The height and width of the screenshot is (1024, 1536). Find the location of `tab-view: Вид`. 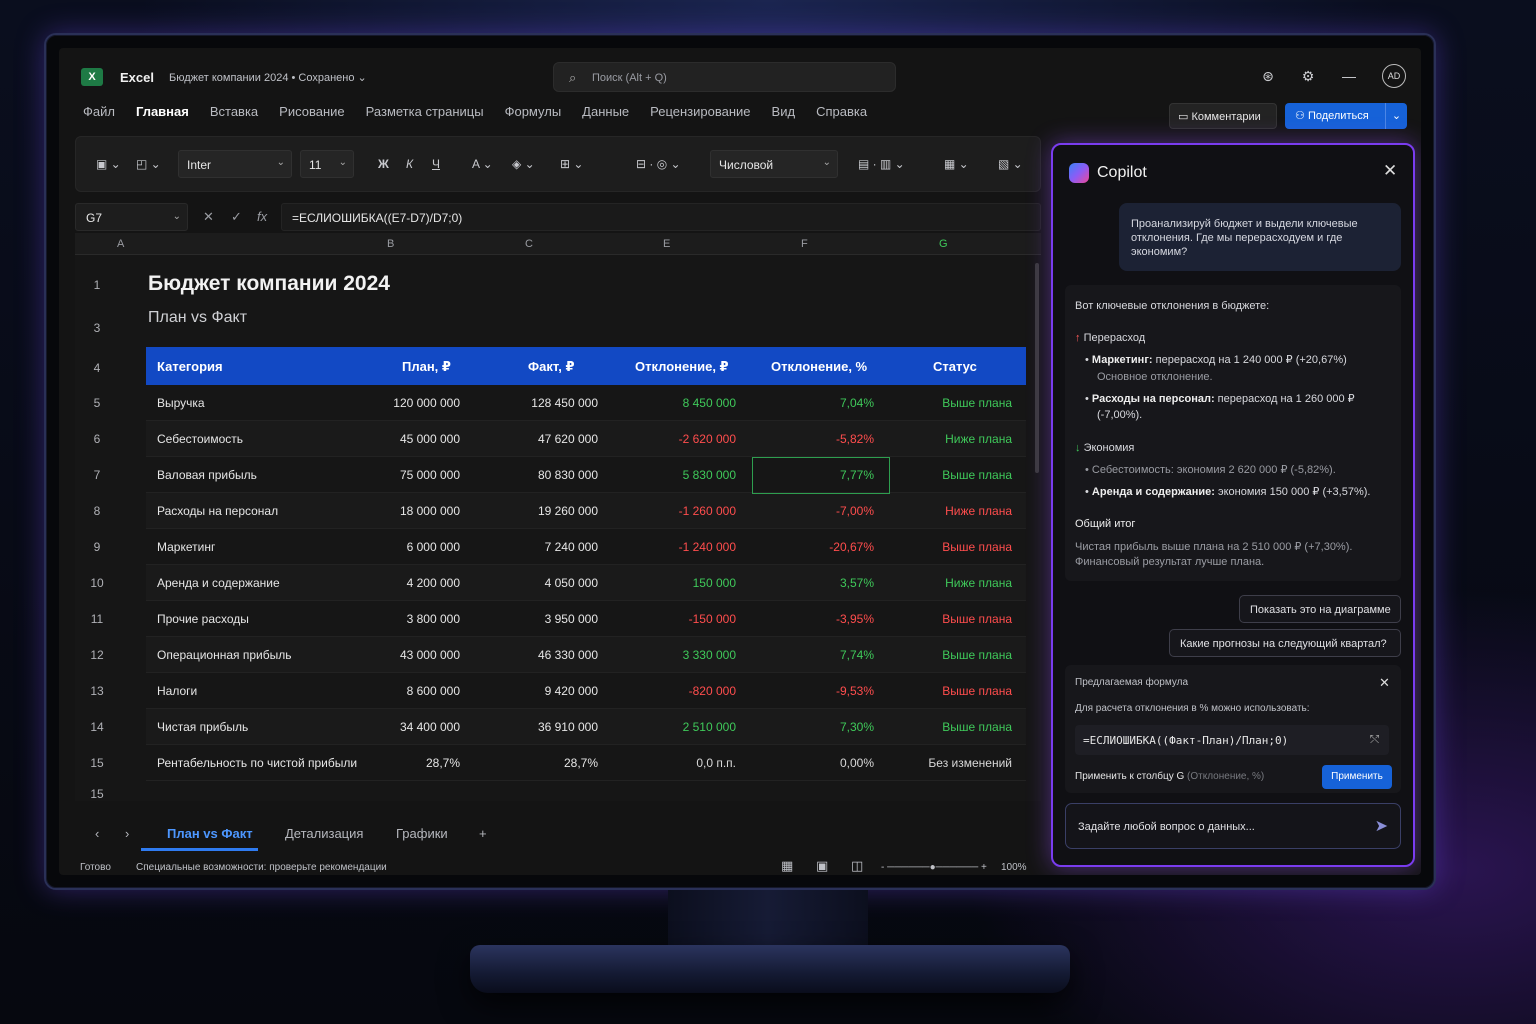

tab-view: Вид is located at coordinates (784, 118).